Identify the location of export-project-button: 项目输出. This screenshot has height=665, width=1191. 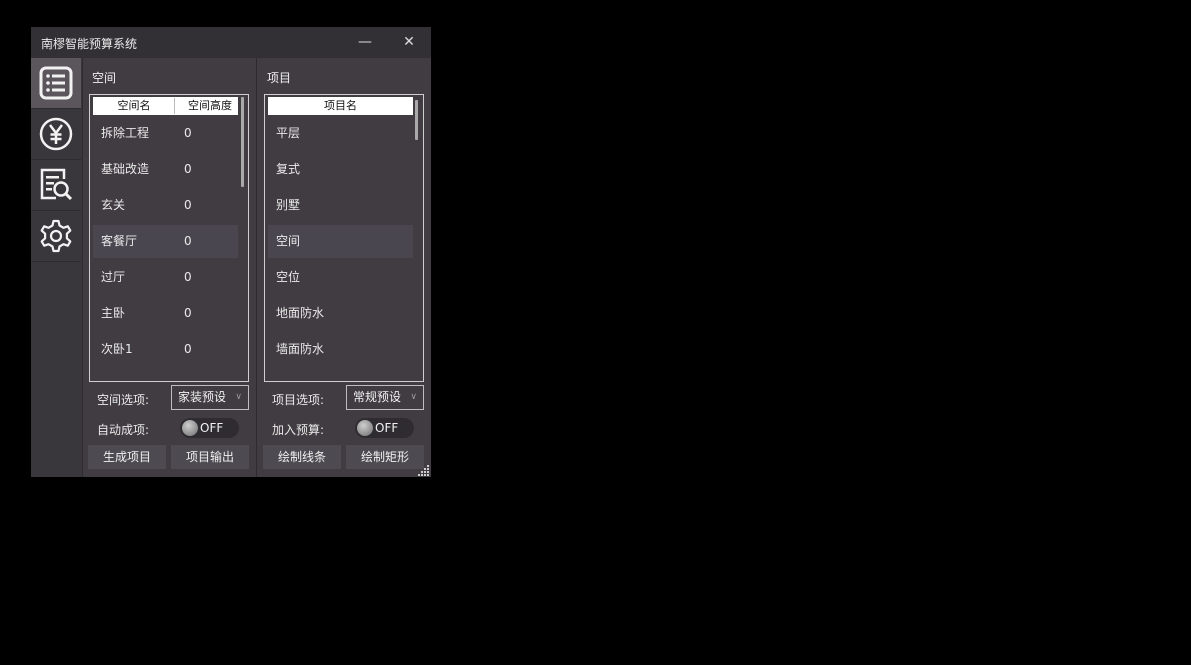
(210, 457).